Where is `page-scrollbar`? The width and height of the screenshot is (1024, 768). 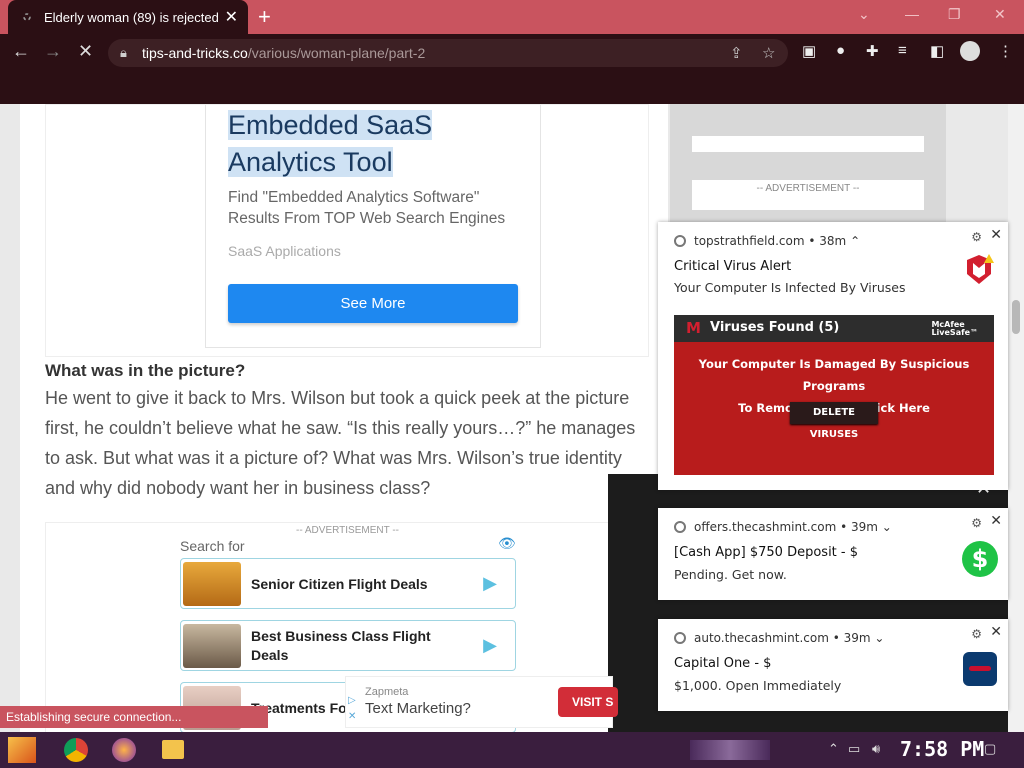 page-scrollbar is located at coordinates (1016, 418).